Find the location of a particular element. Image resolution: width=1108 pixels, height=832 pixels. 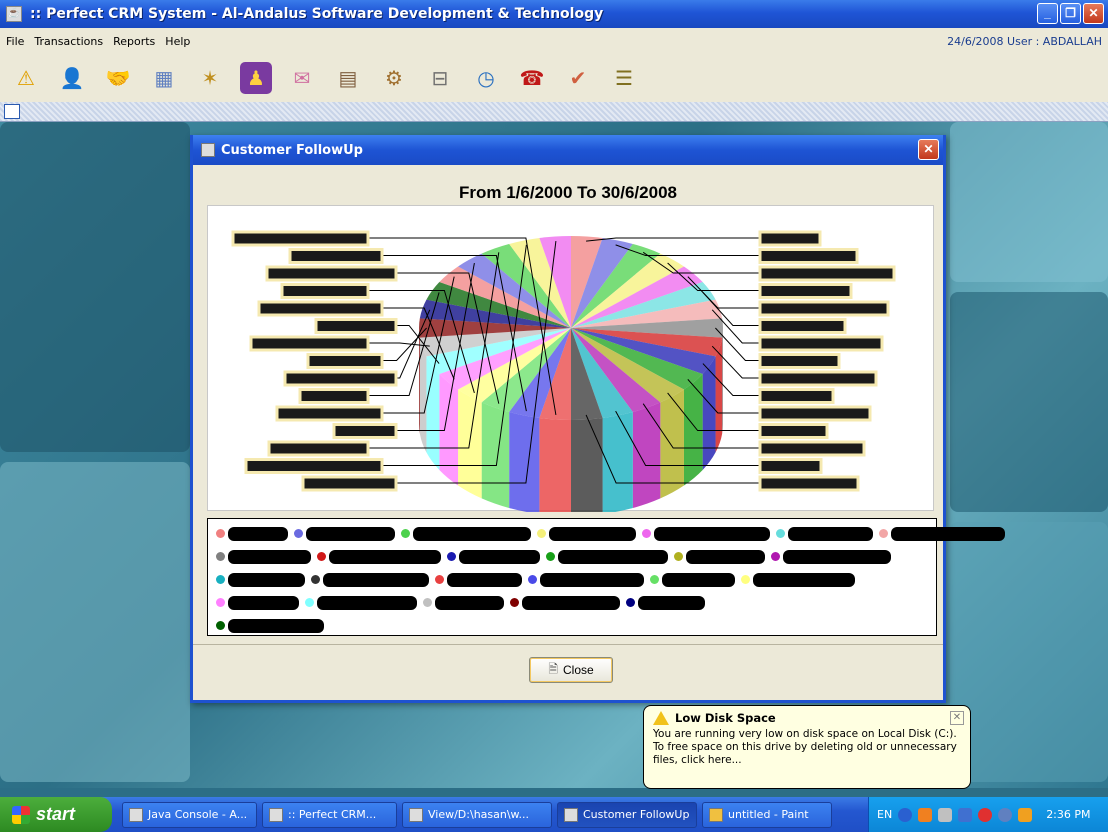

maximize-button: ❐ is located at coordinates (1070, 13).